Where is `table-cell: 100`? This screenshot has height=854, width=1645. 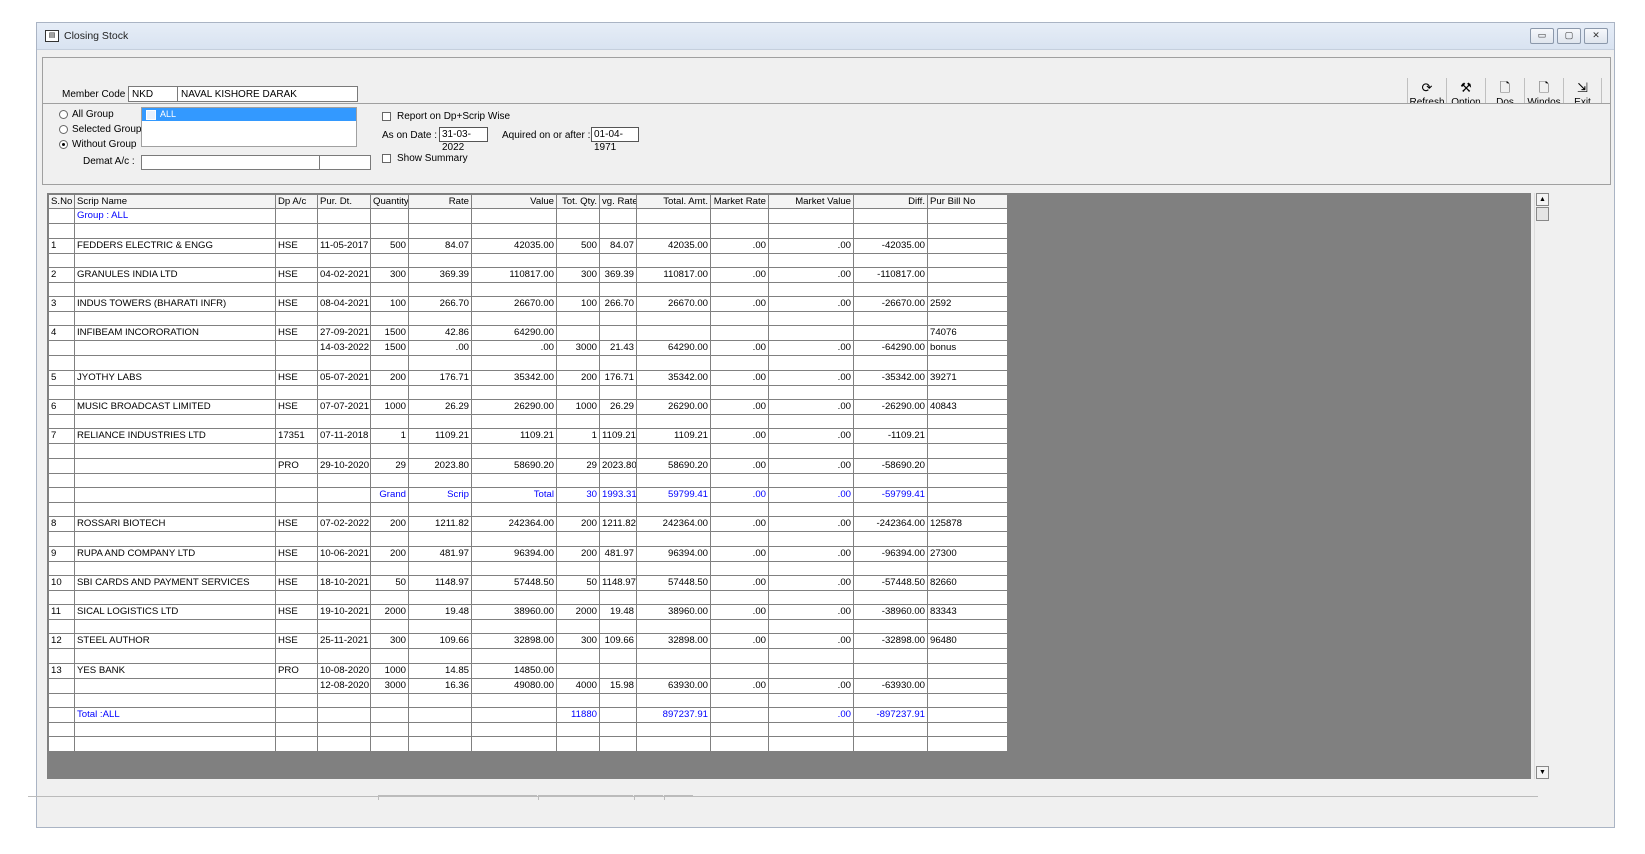
table-cell: 100 is located at coordinates (578, 304).